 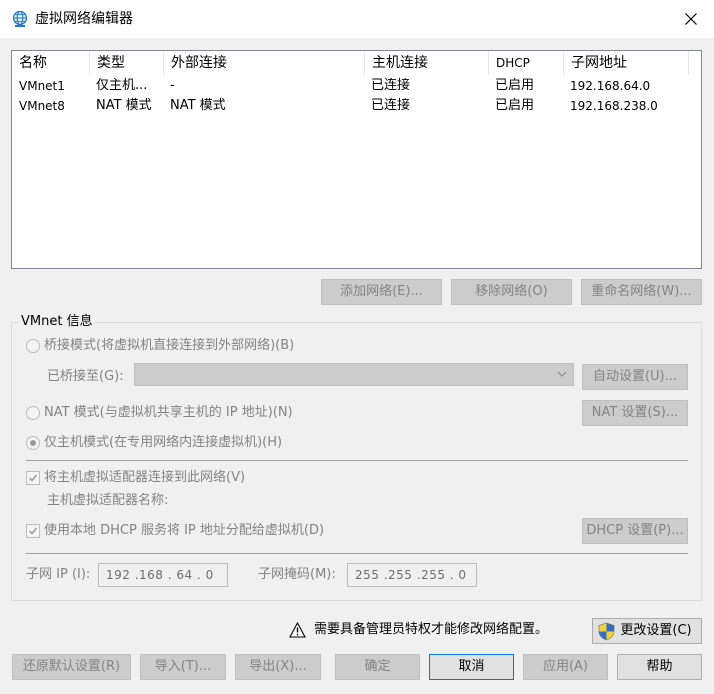 I want to click on cell-name: VMnet8, so click(x=42, y=106).